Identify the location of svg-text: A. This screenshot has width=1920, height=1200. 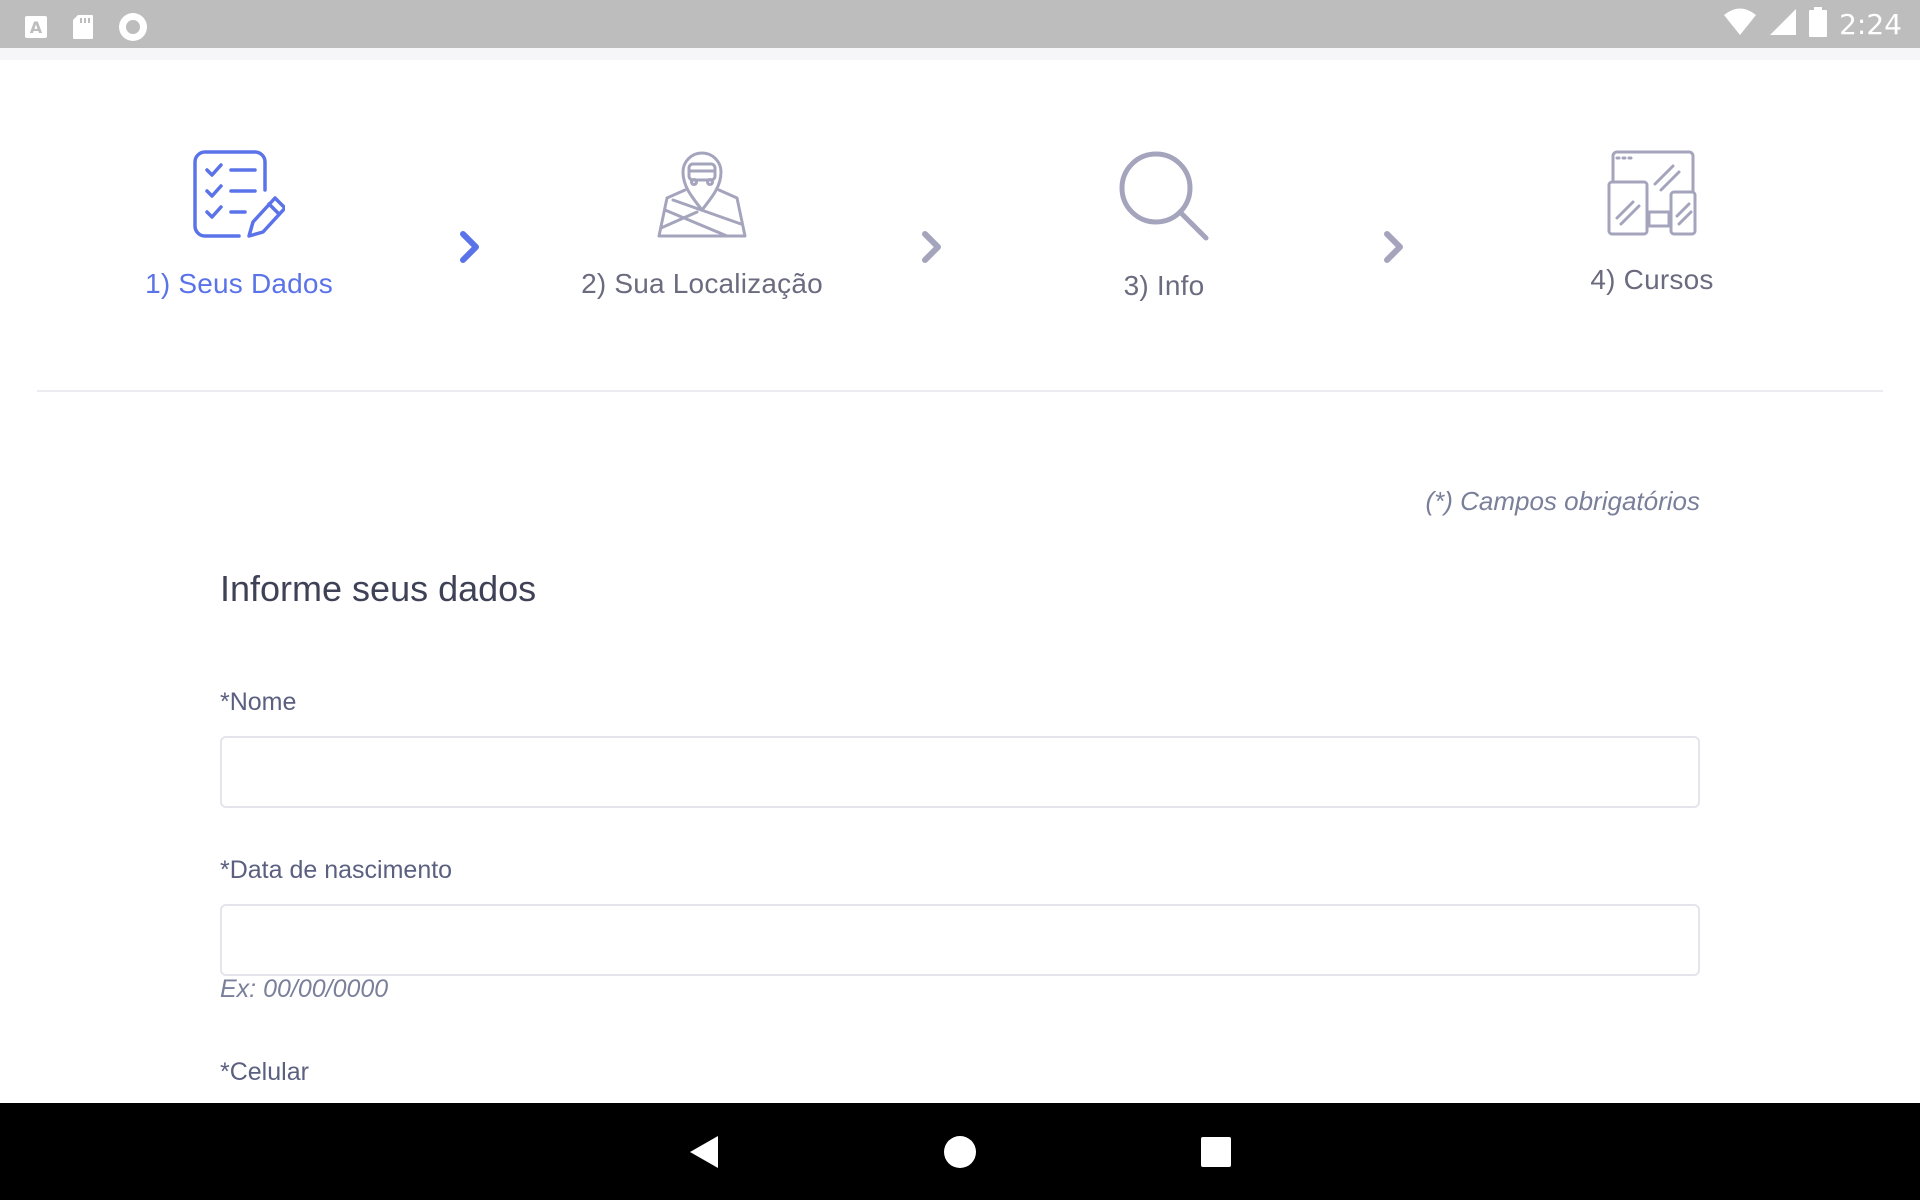
(36, 27).